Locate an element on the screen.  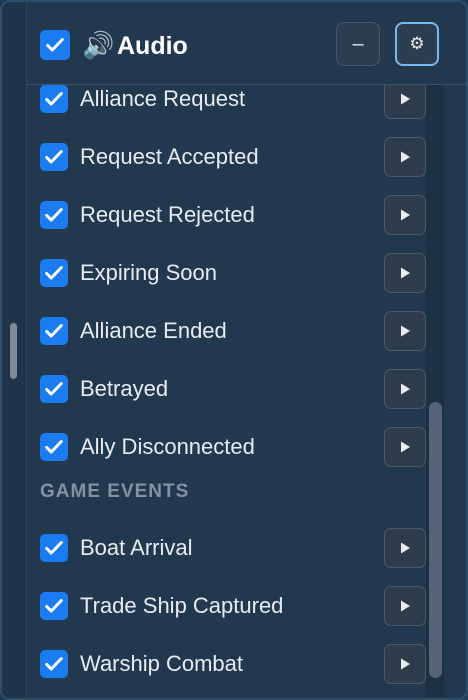
sound-row: Request Accepted is located at coordinates (227, 157).